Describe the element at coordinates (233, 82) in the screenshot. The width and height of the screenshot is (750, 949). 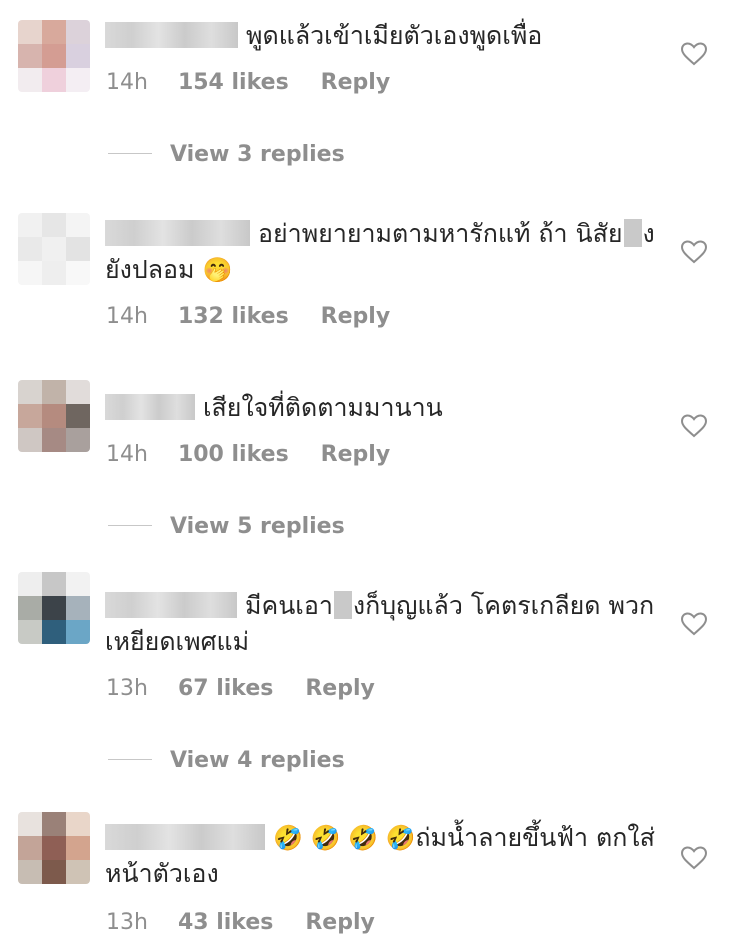
I see `comment-likes: 154 likes` at that location.